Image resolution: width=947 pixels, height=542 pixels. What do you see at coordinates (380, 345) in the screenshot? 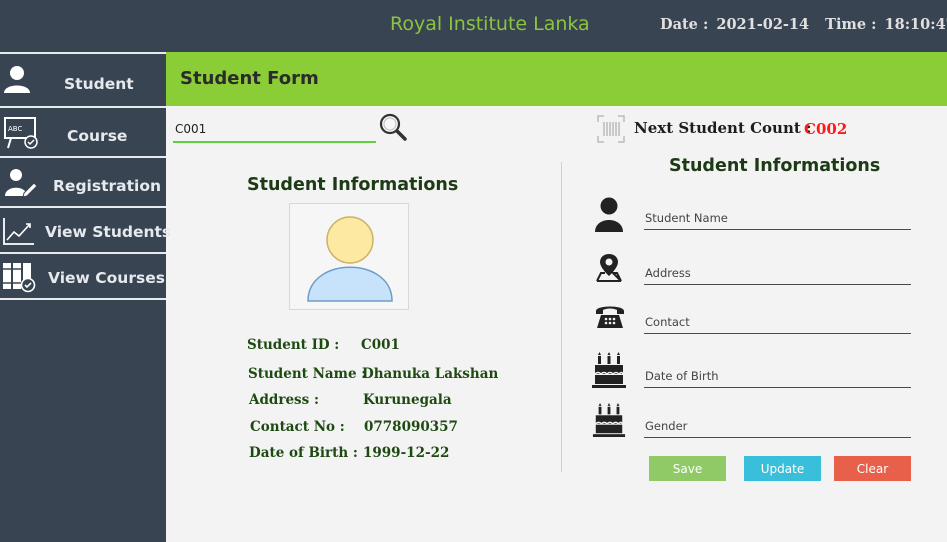
I see `student-id-value: C001` at bounding box center [380, 345].